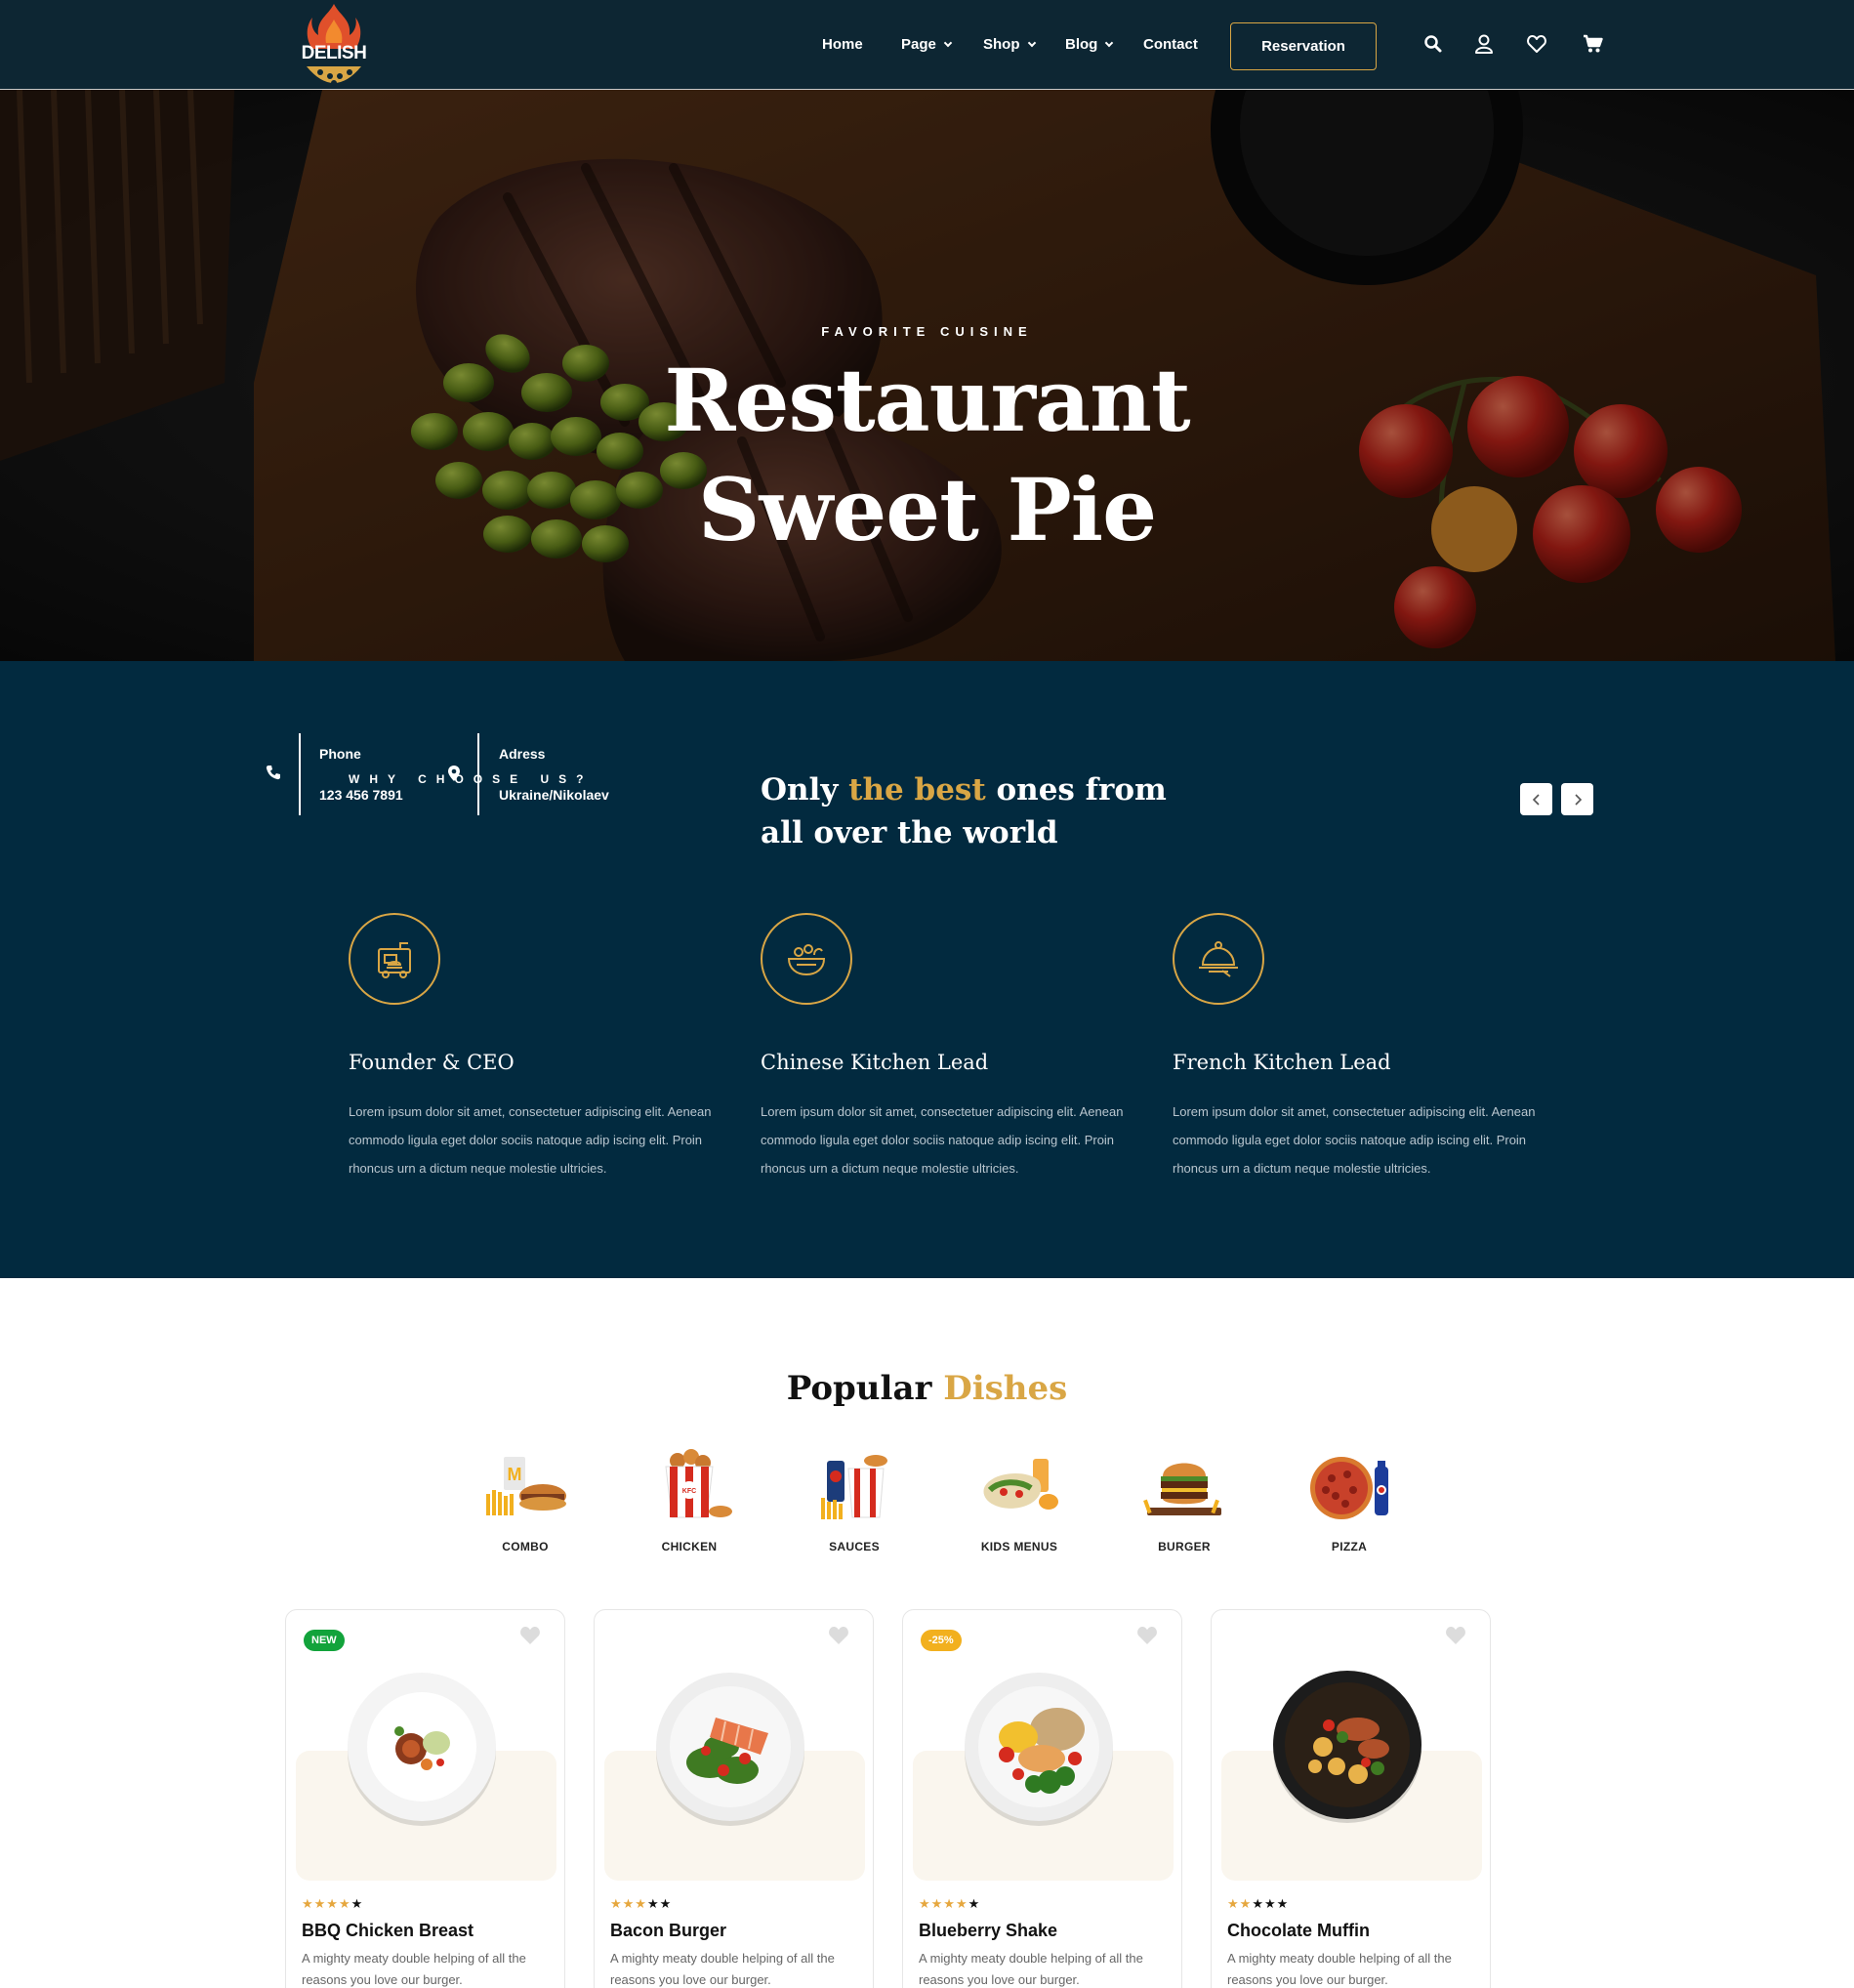 The height and width of the screenshot is (1988, 1854). What do you see at coordinates (800, 790) in the screenshot?
I see `why-title-part1: Only` at bounding box center [800, 790].